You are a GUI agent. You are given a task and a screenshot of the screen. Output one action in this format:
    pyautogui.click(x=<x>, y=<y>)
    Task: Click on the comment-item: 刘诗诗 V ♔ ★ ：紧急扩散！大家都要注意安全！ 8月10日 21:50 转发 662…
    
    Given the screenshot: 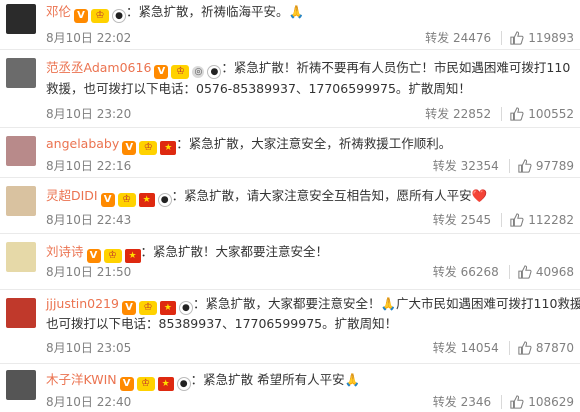 What is the action you would take?
    pyautogui.click(x=290, y=262)
    